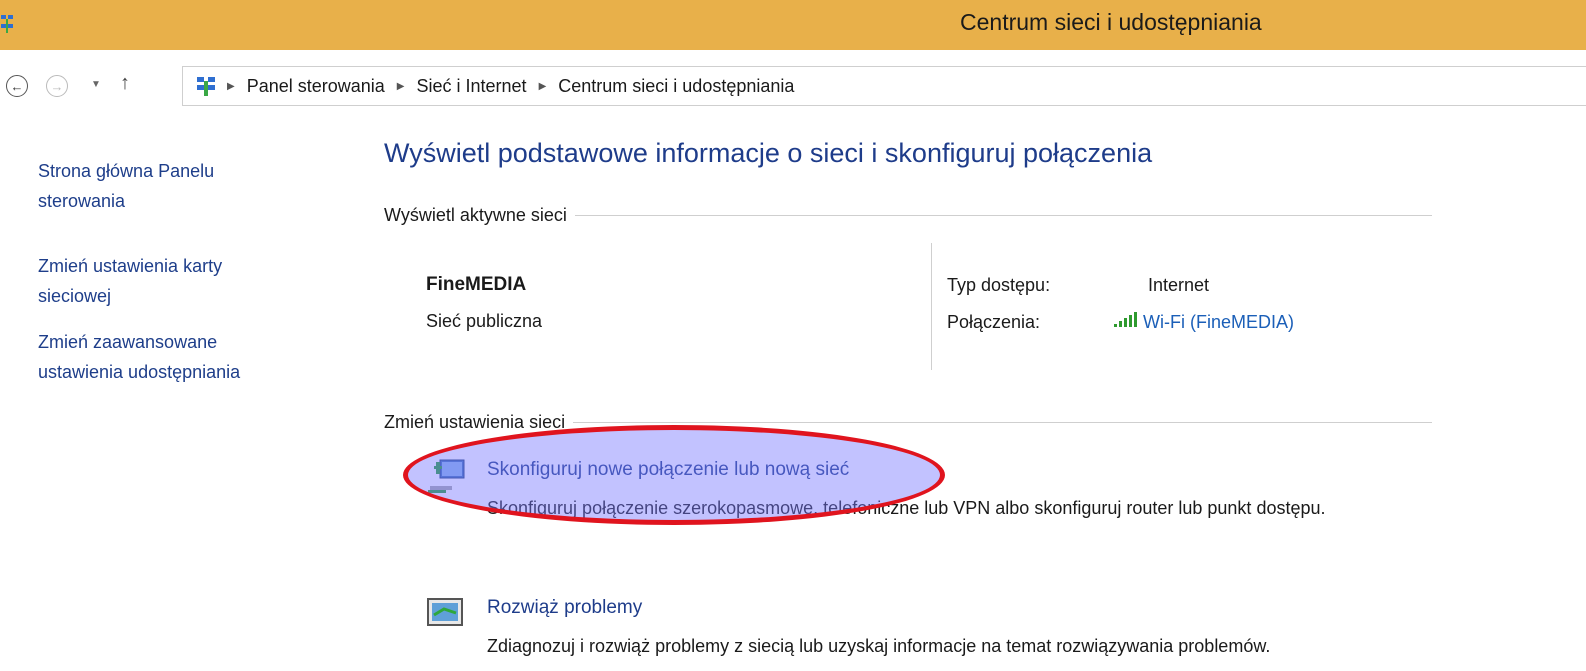 This screenshot has height=671, width=1586. What do you see at coordinates (472, 86) in the screenshot?
I see `breadcrumb-item-network-internet: Sieć i Internet` at bounding box center [472, 86].